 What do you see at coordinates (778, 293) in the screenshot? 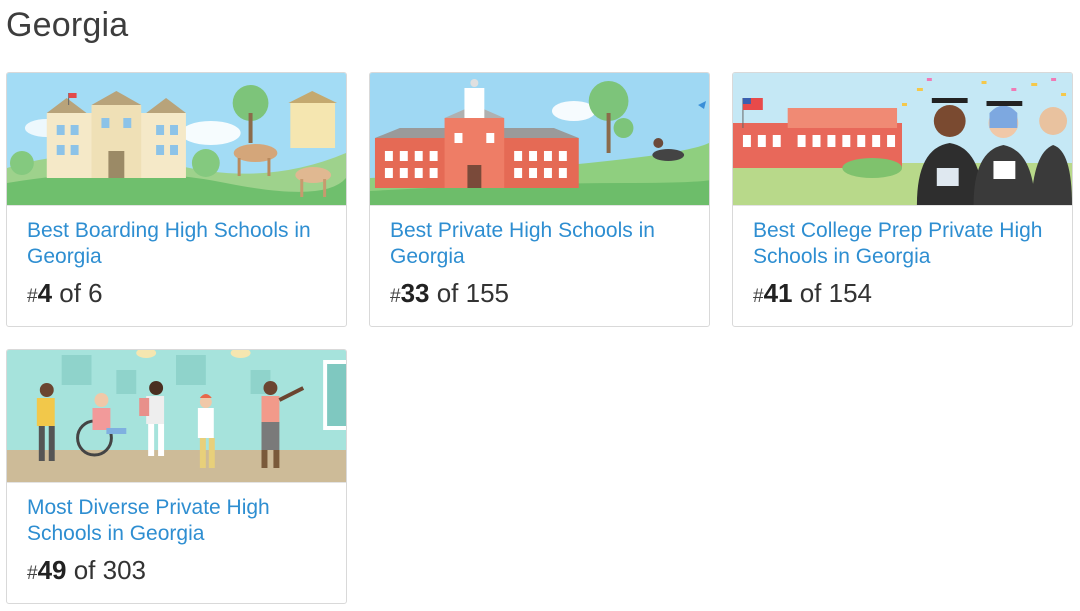
I see `rank-number: 41` at bounding box center [778, 293].